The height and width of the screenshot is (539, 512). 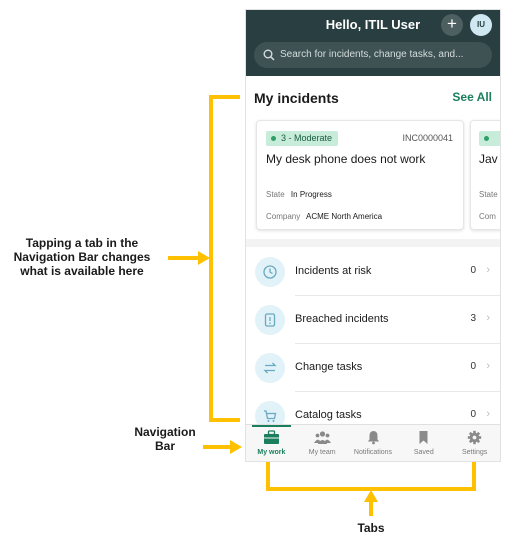 I want to click on tab-label: My team, so click(x=322, y=452).